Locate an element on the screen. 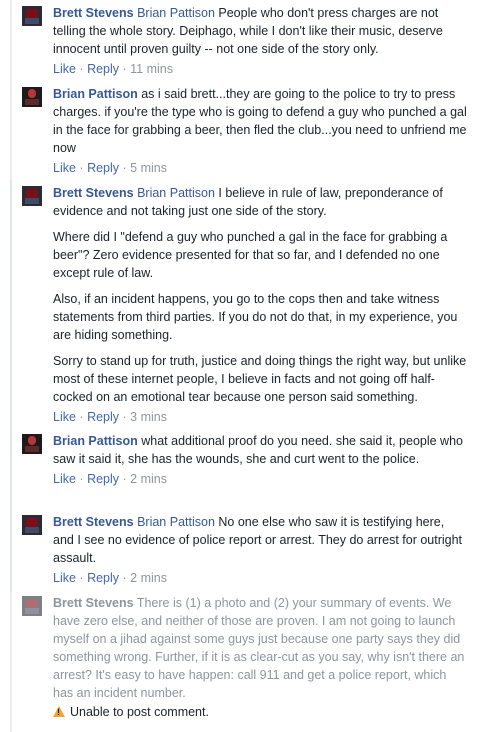  comment-timestamp: 11 mins is located at coordinates (151, 69).